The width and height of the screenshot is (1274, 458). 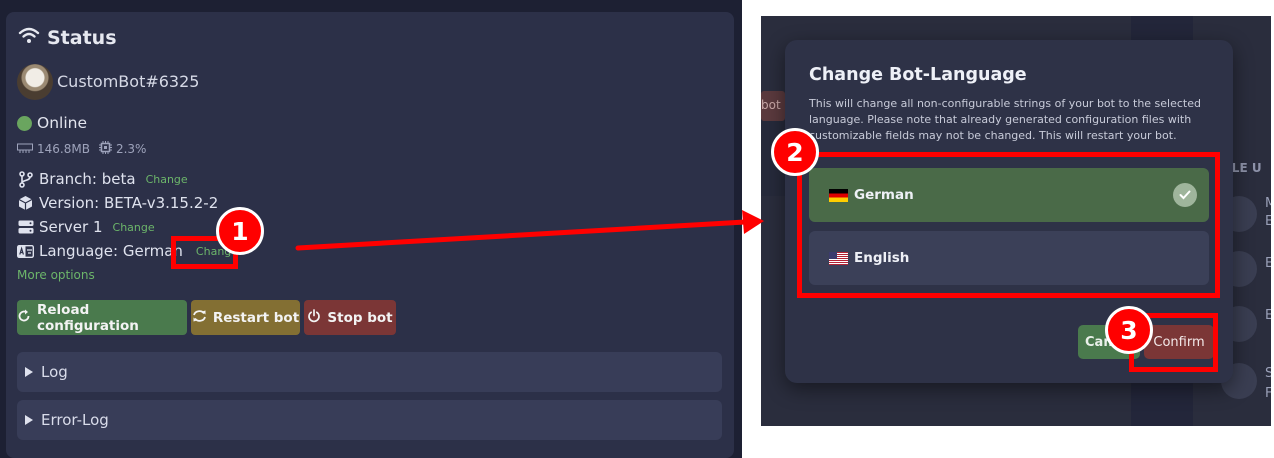 I want to click on annotation-highlight-language-options, so click(x=1008, y=225).